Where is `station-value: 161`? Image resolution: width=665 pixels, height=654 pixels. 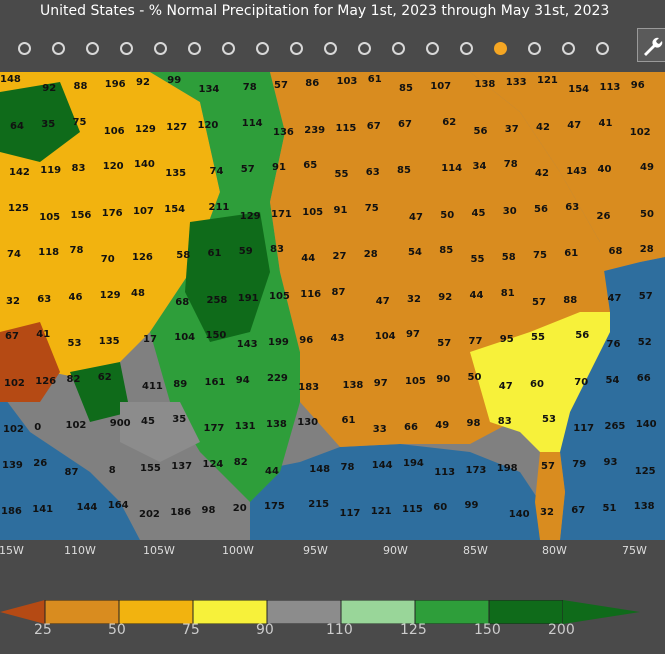 station-value: 161 is located at coordinates (215, 382).